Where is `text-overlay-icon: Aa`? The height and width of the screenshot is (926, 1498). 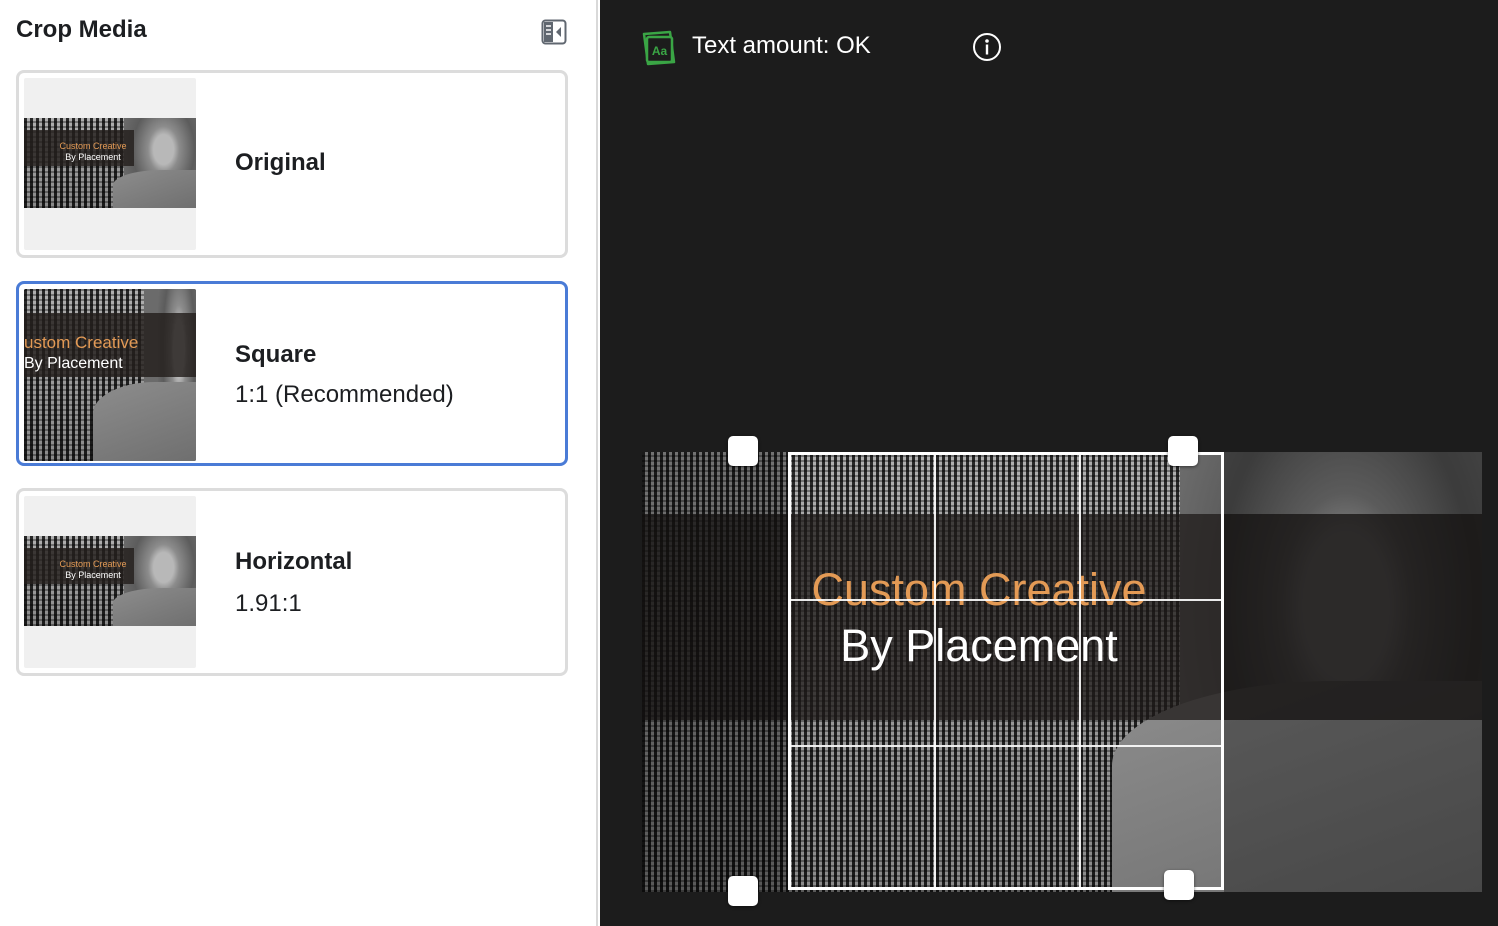 text-overlay-icon: Aa is located at coordinates (659, 48).